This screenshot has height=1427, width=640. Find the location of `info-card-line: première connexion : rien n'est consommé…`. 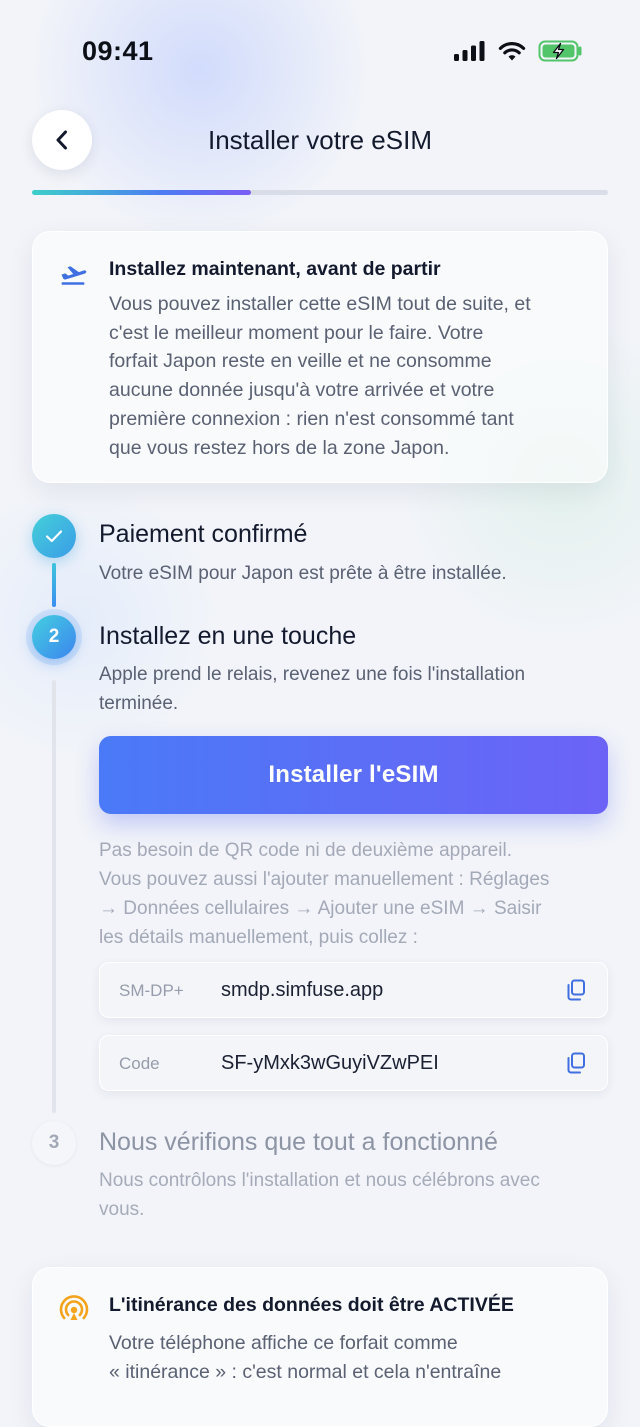

info-card-line: première connexion : rien n'est consommé… is located at coordinates (311, 418).